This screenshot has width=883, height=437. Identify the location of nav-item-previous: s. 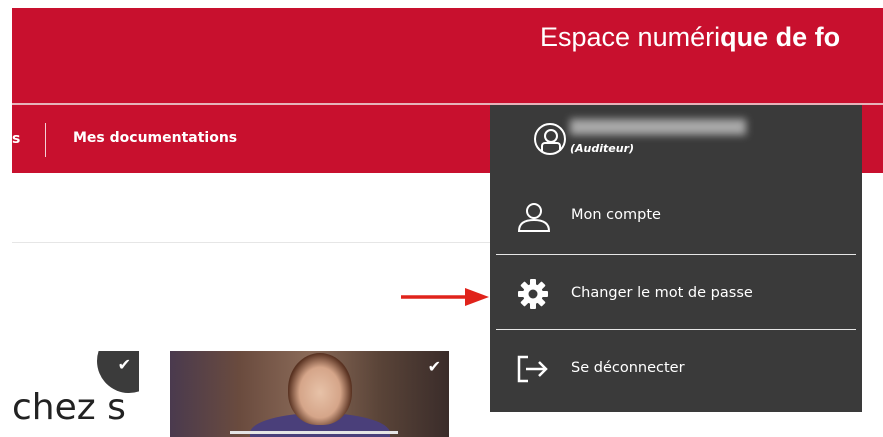
(16, 139).